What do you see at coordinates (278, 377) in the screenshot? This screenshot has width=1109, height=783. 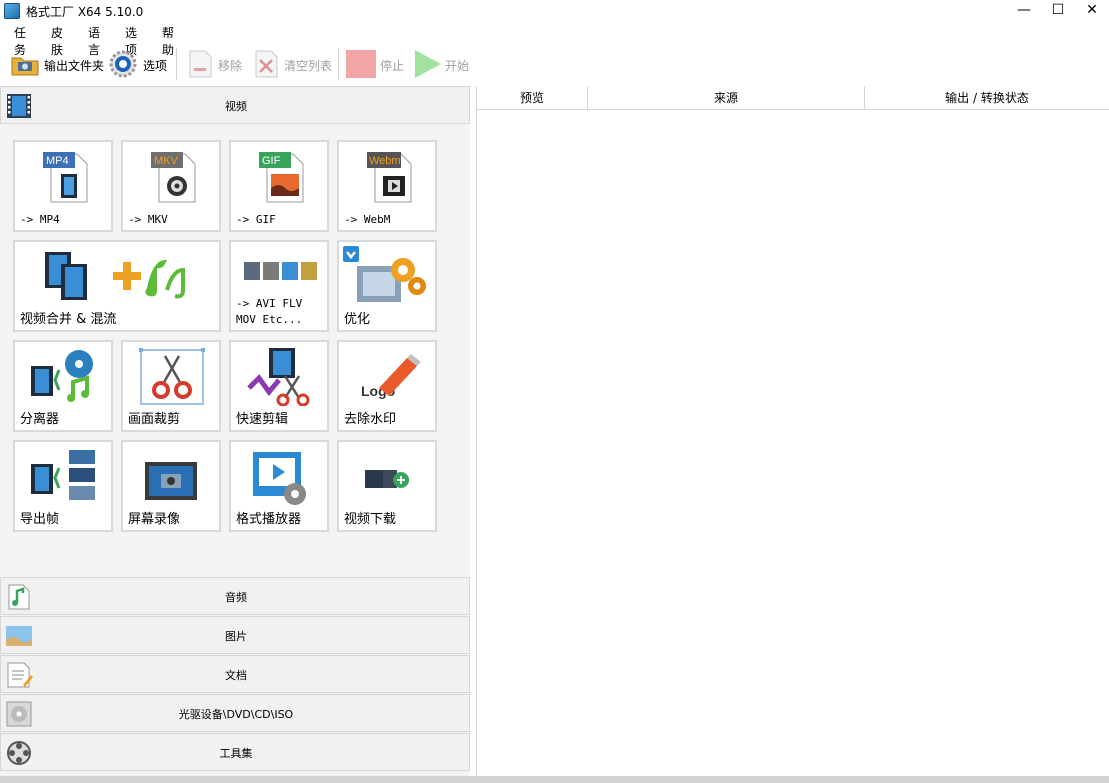 I see `quick-cut-icon` at bounding box center [278, 377].